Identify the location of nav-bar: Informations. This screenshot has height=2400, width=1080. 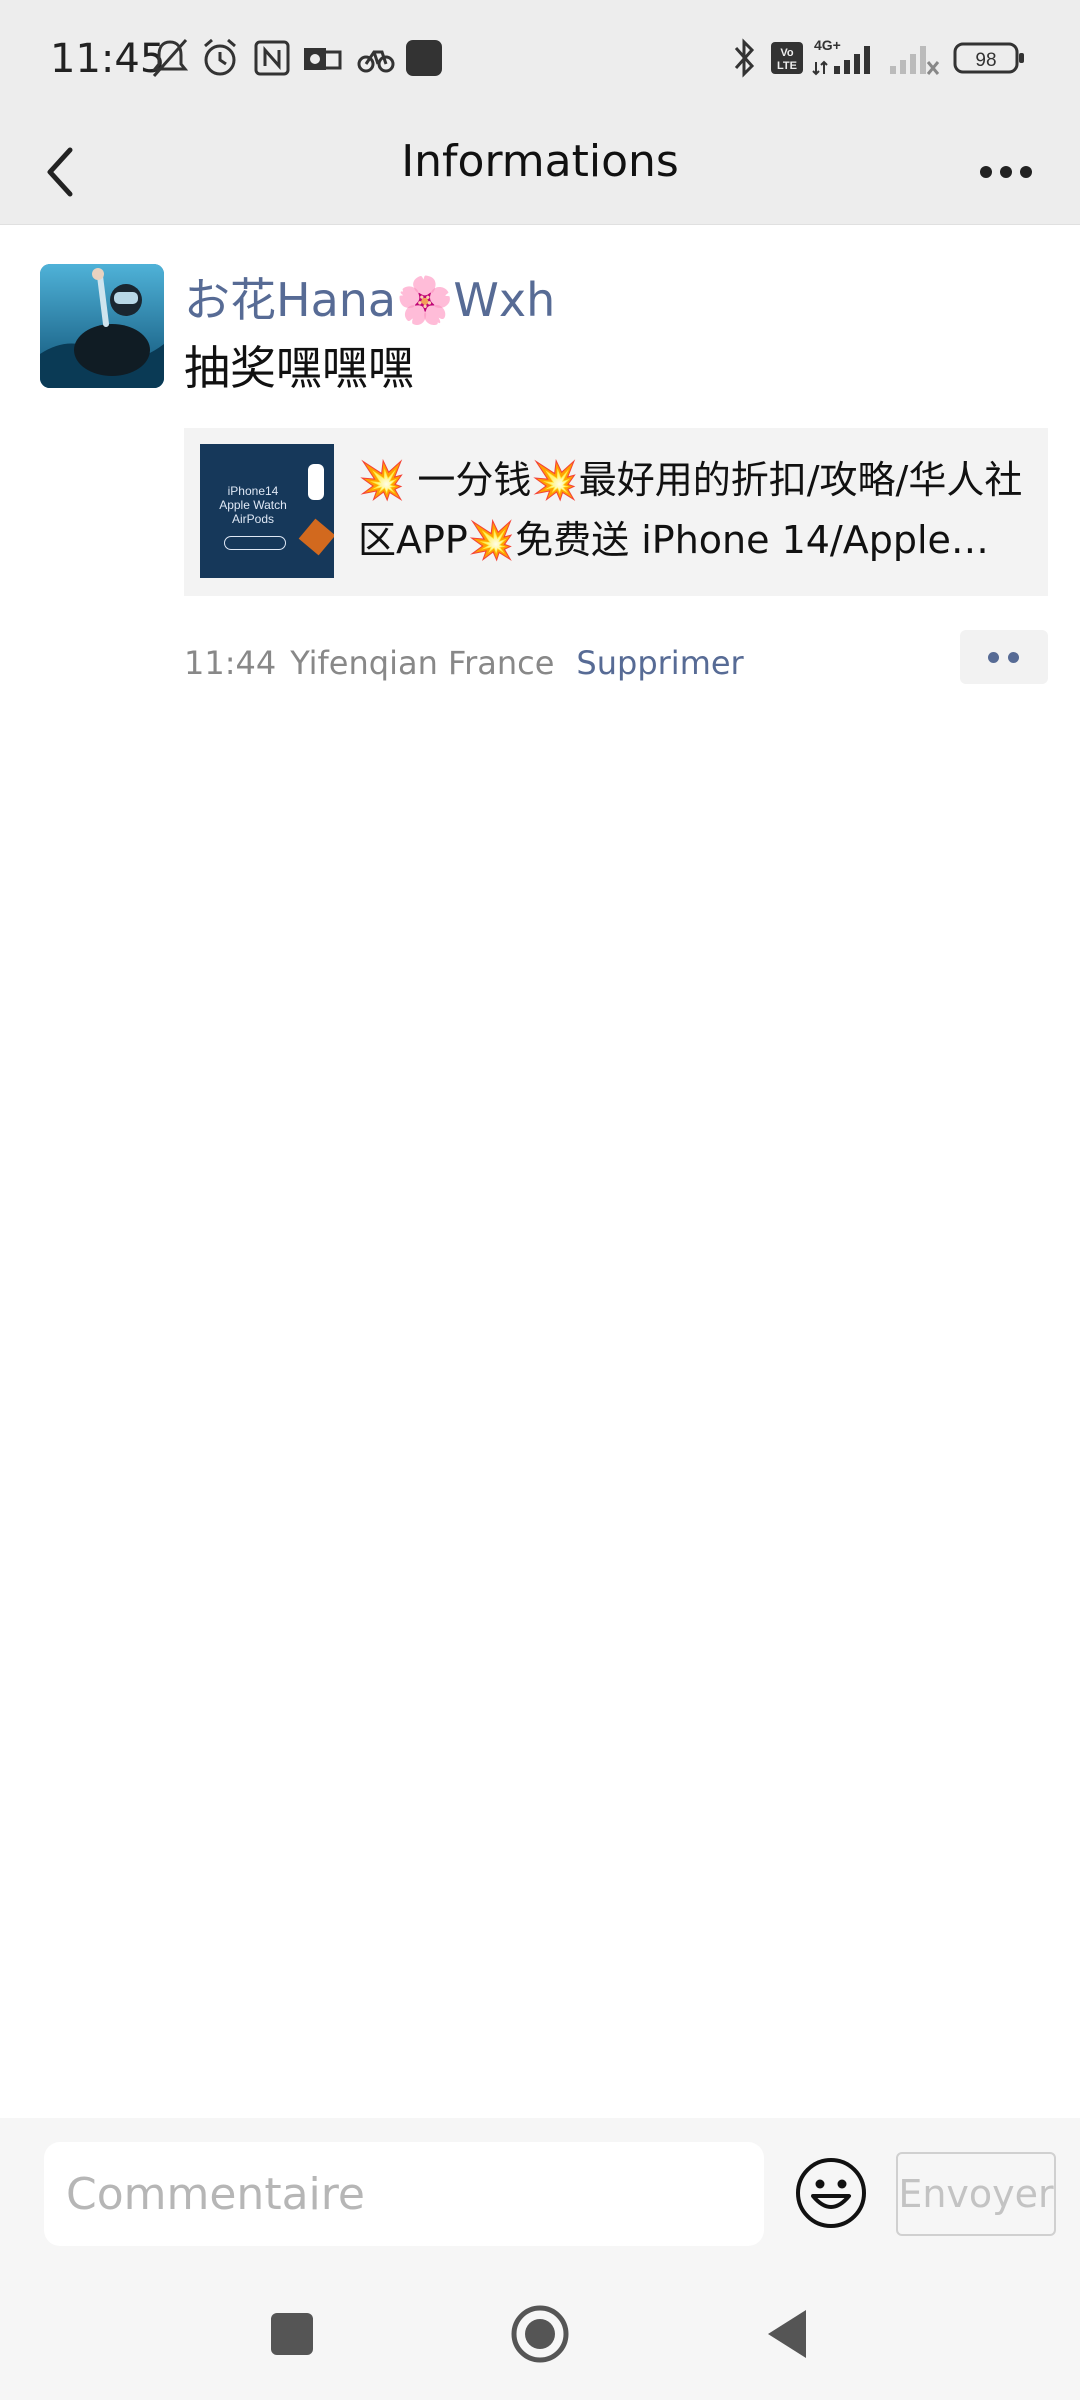
(540, 172).